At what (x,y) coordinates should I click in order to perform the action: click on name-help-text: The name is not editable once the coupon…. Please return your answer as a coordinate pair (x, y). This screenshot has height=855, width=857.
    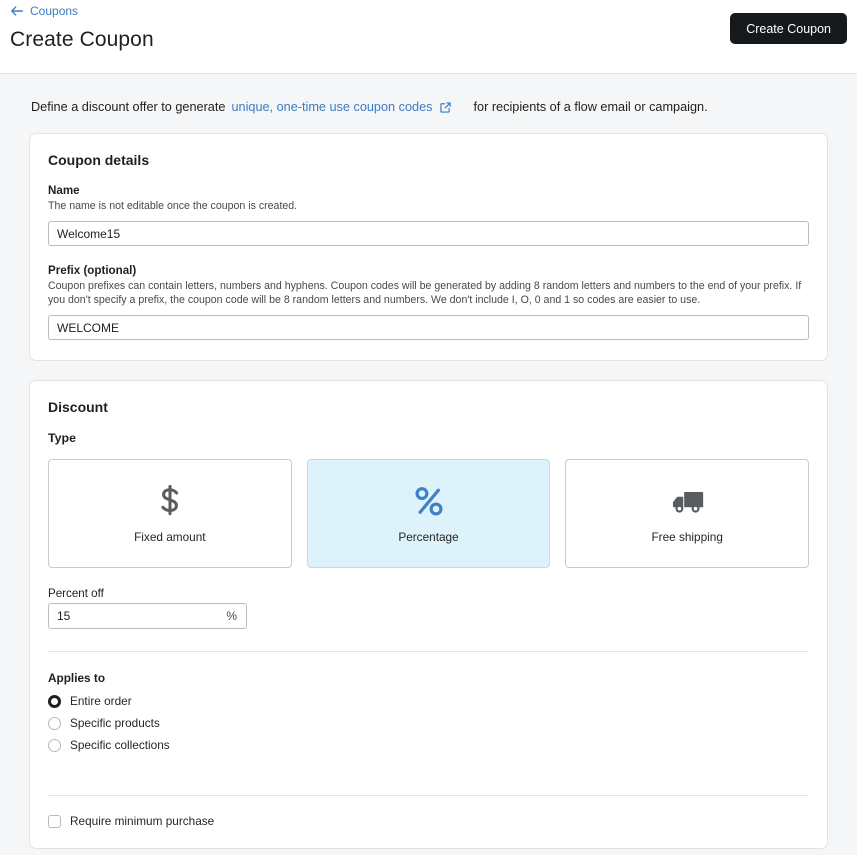
    Looking at the image, I should click on (173, 206).